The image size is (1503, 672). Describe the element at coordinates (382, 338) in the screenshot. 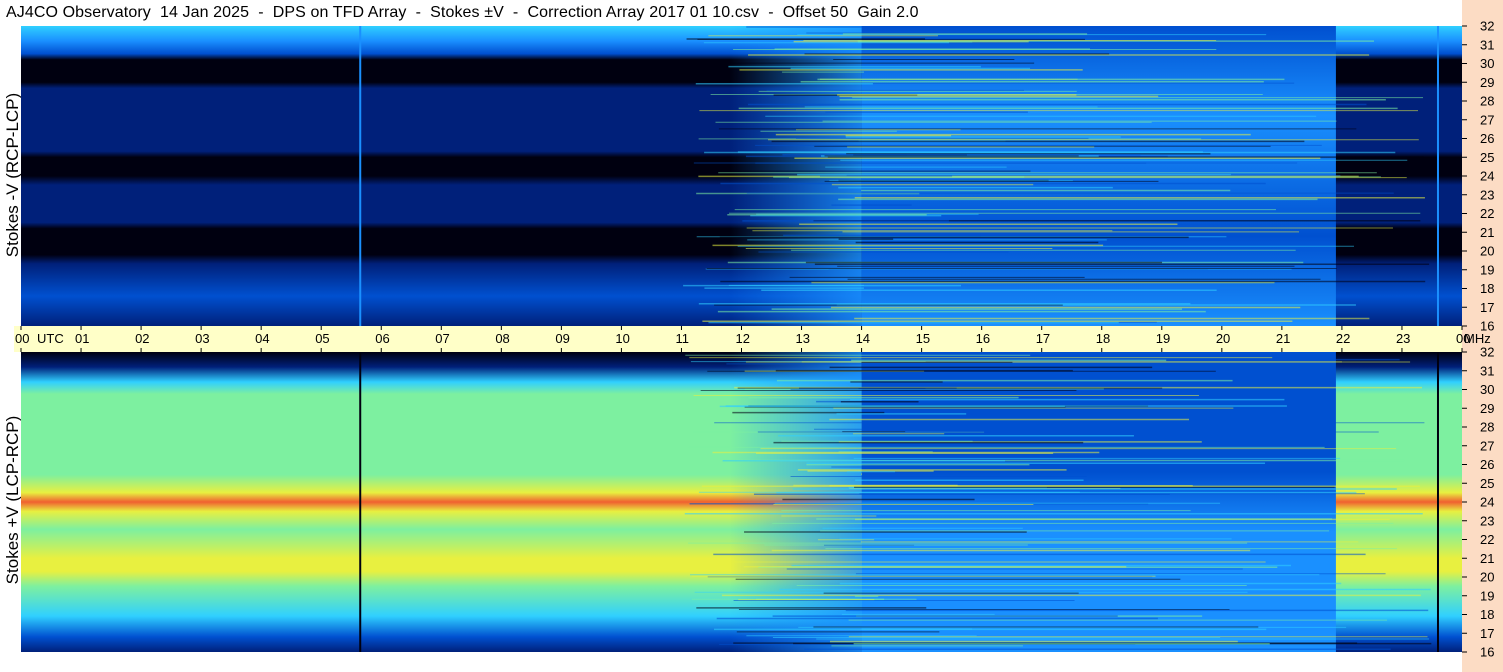

I see `time-tick-label: 06` at that location.